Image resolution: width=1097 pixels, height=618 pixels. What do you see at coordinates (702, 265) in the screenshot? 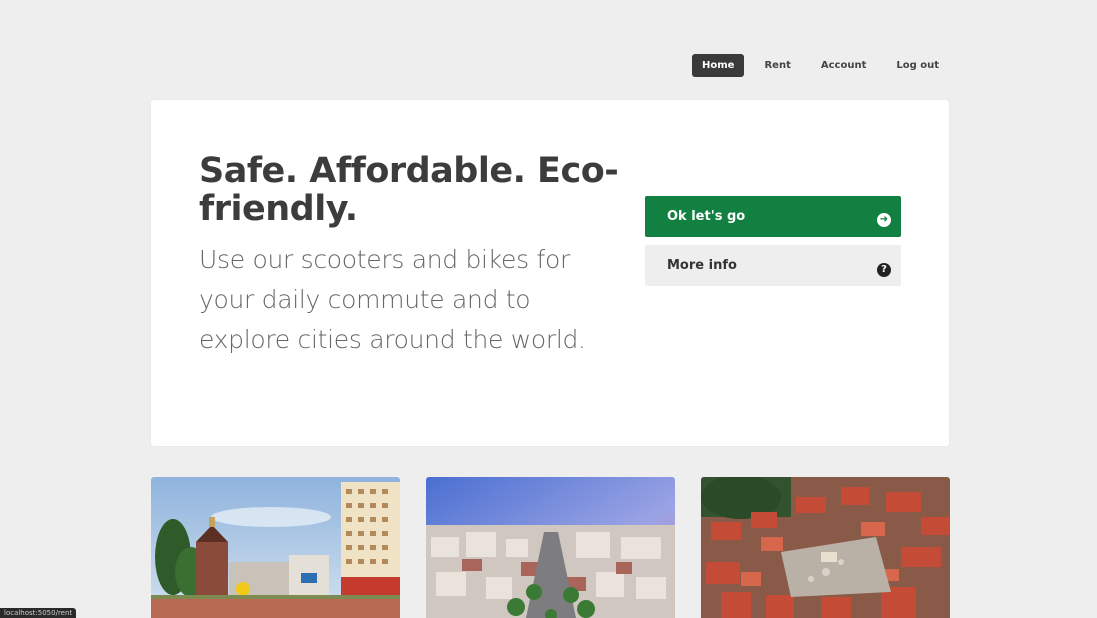
I see `more-info-label: More info` at bounding box center [702, 265].